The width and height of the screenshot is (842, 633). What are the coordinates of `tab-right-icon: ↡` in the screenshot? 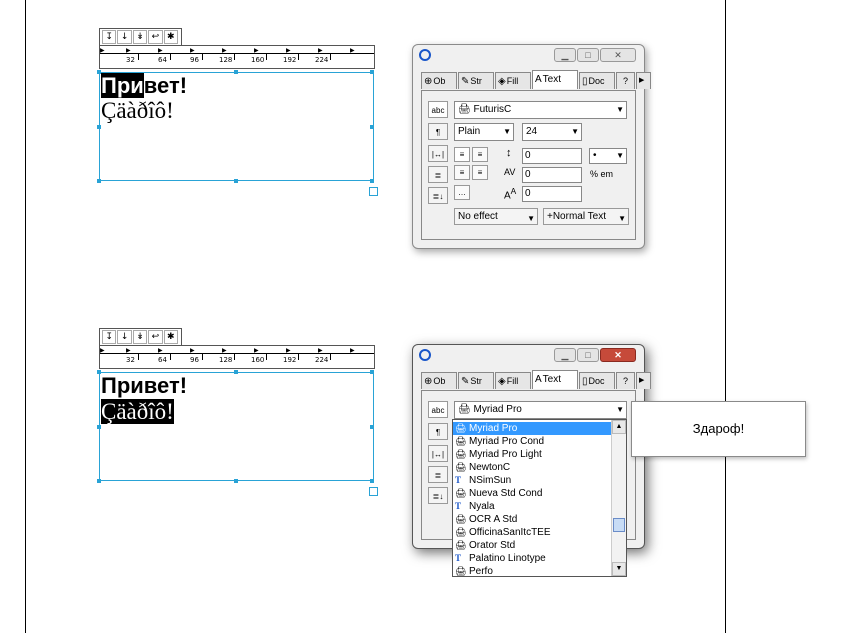 It's located at (140, 337).